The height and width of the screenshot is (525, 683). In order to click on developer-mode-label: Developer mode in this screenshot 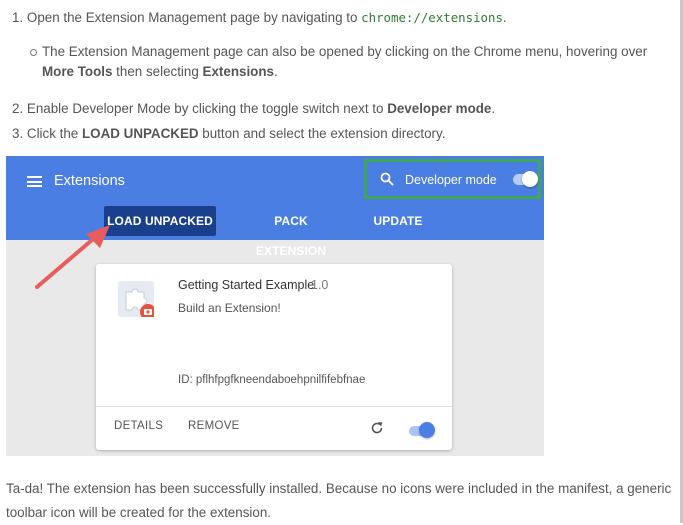, I will do `click(439, 108)`.